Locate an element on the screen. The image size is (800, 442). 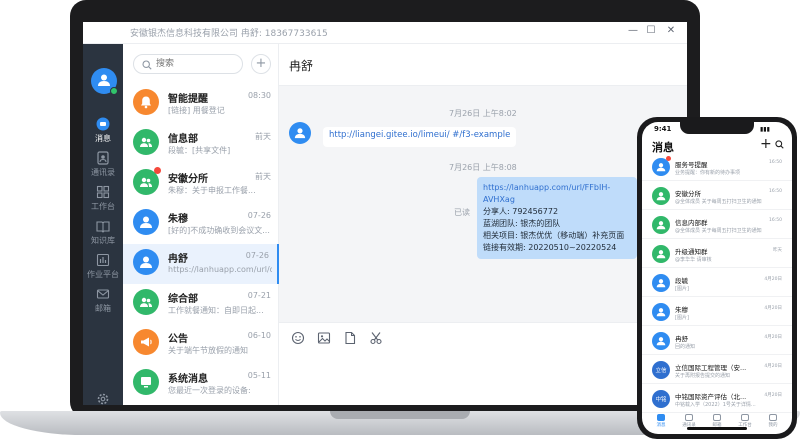
conversation-item: 智能提醒 08:30 [链接] 用餐登记 is located at coordinates (201, 104).